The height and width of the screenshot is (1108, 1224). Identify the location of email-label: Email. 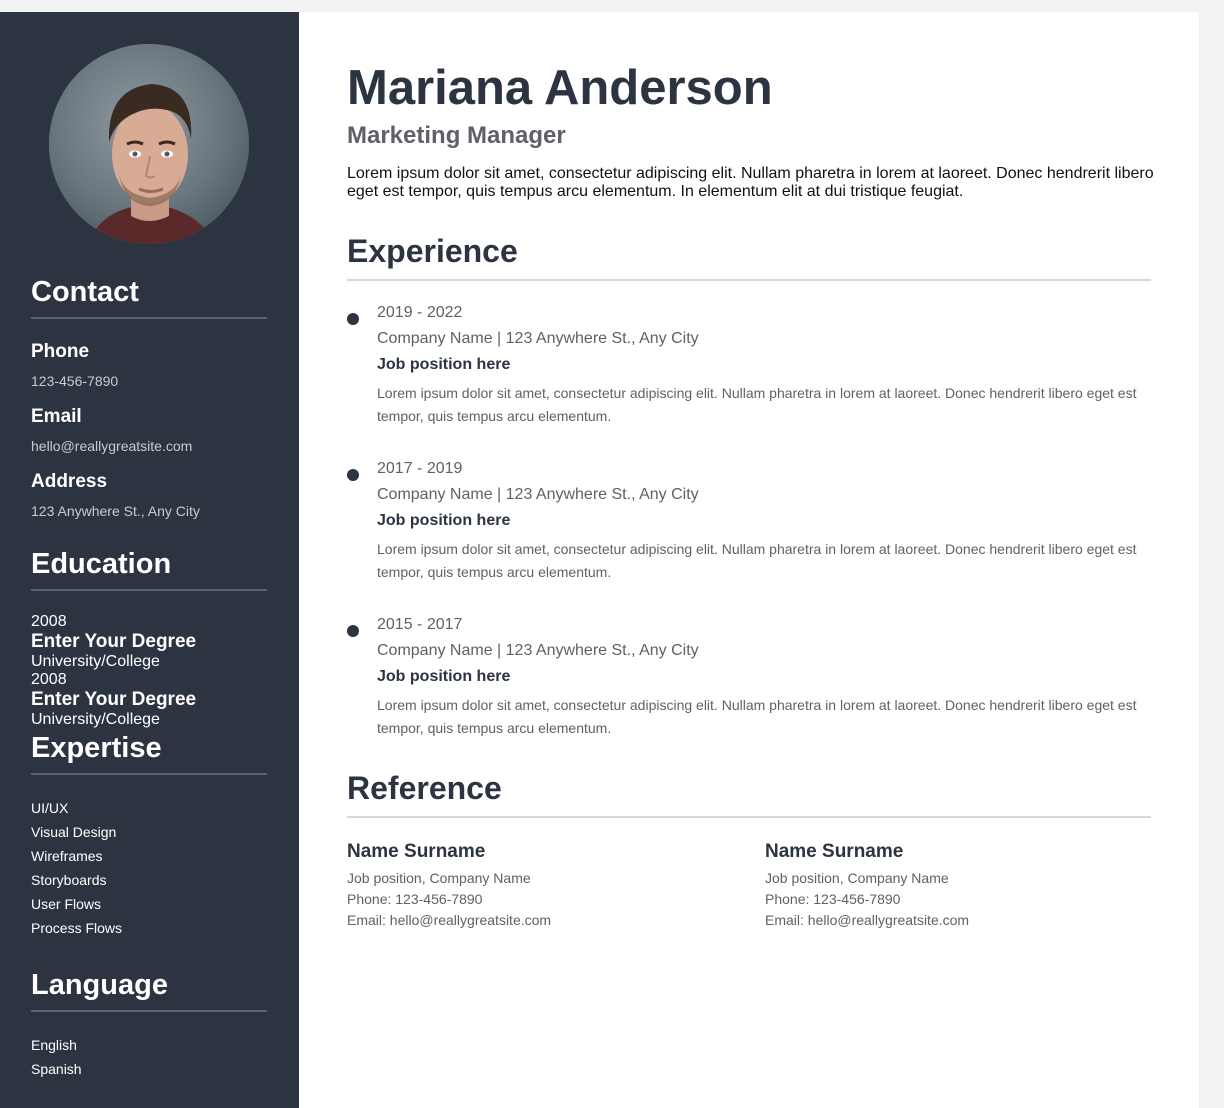
(56, 416).